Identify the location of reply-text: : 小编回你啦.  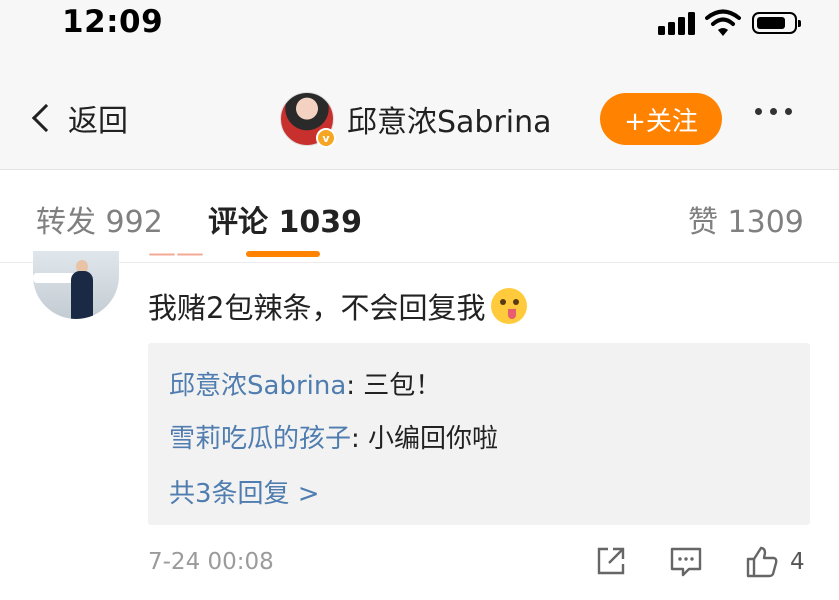
(425, 439).